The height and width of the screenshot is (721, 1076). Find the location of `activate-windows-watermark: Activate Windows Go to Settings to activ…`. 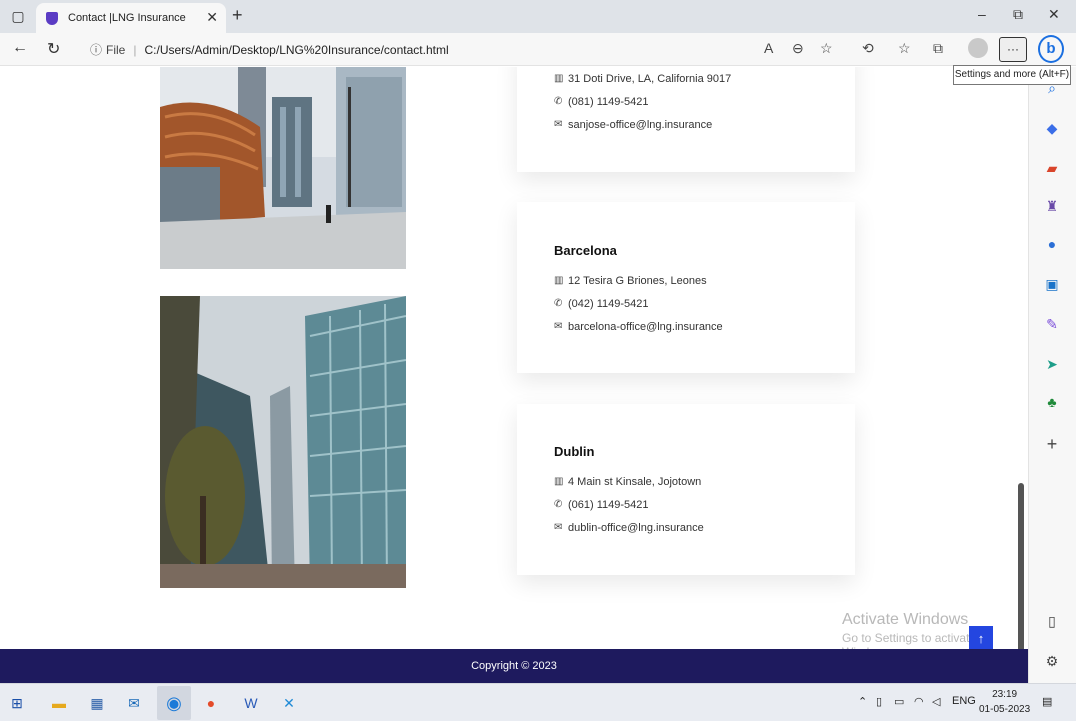

activate-windows-watermark: Activate Windows Go to Settings to activ… is located at coordinates (909, 630).